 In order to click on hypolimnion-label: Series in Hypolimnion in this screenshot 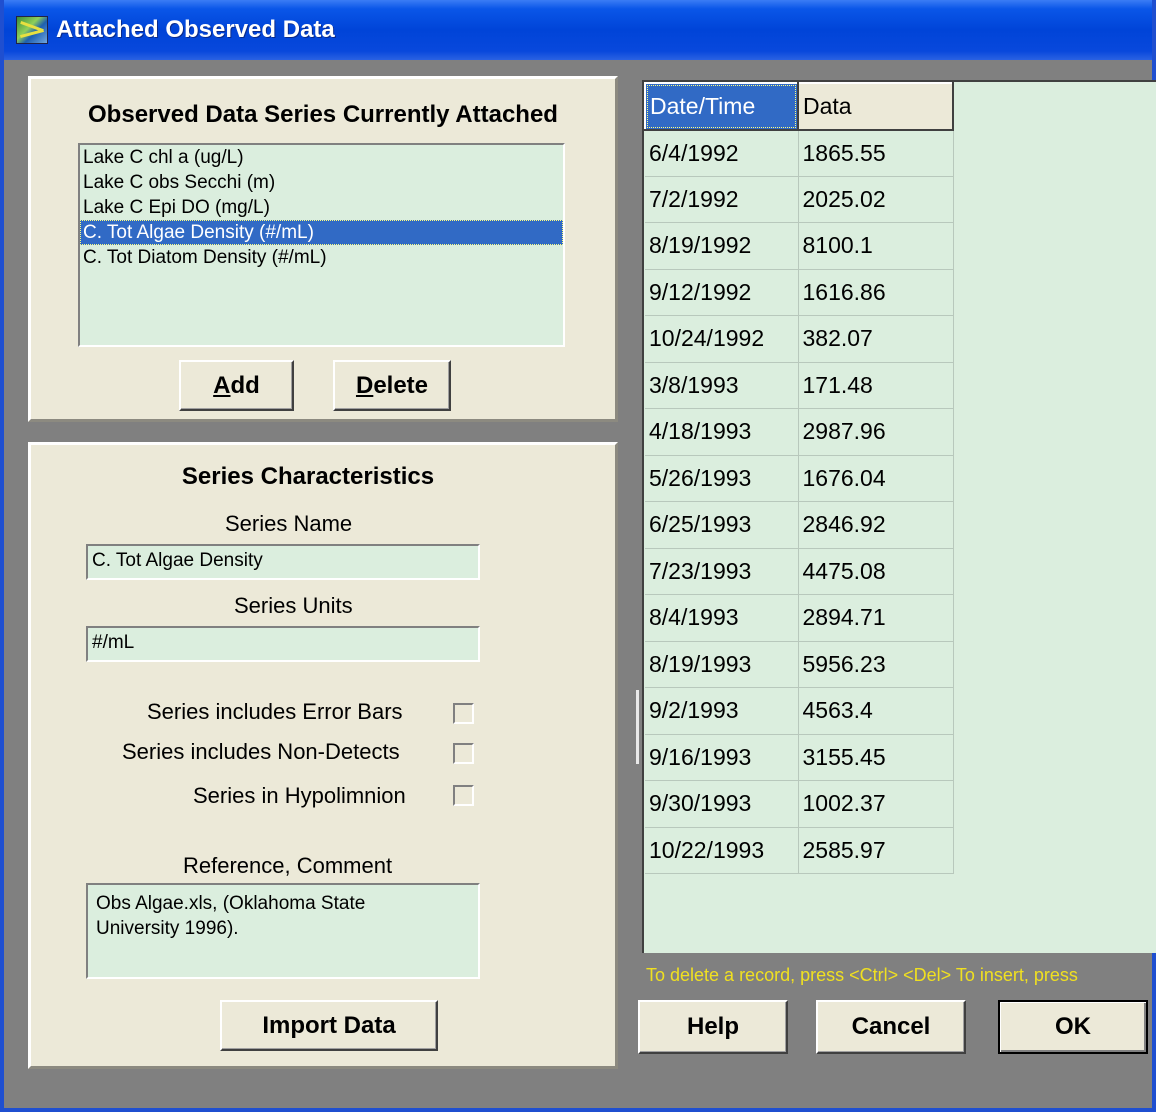, I will do `click(299, 795)`.